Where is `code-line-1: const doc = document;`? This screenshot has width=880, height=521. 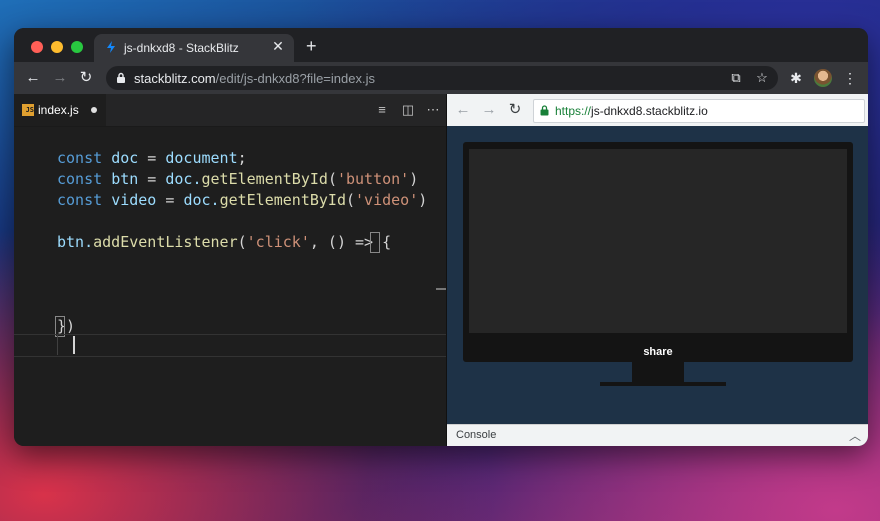
code-line-1: const doc = document; is located at coordinates (152, 158).